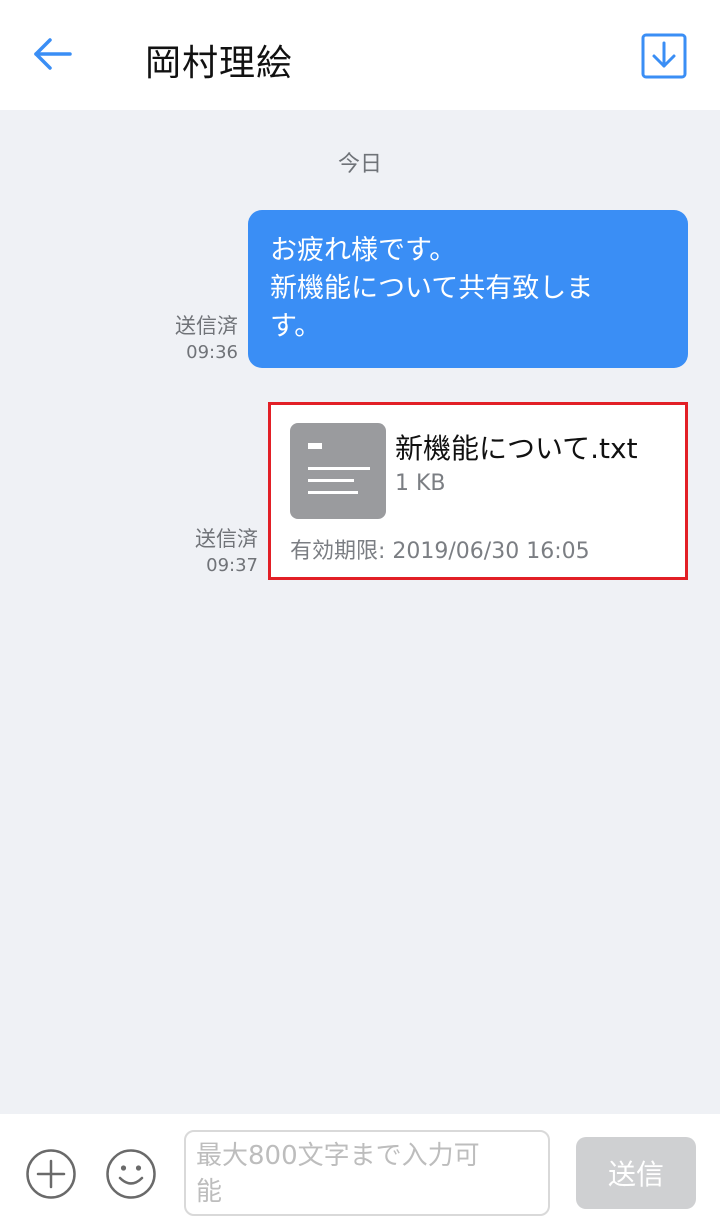  I want to click on message-time: 09:37, so click(232, 565).